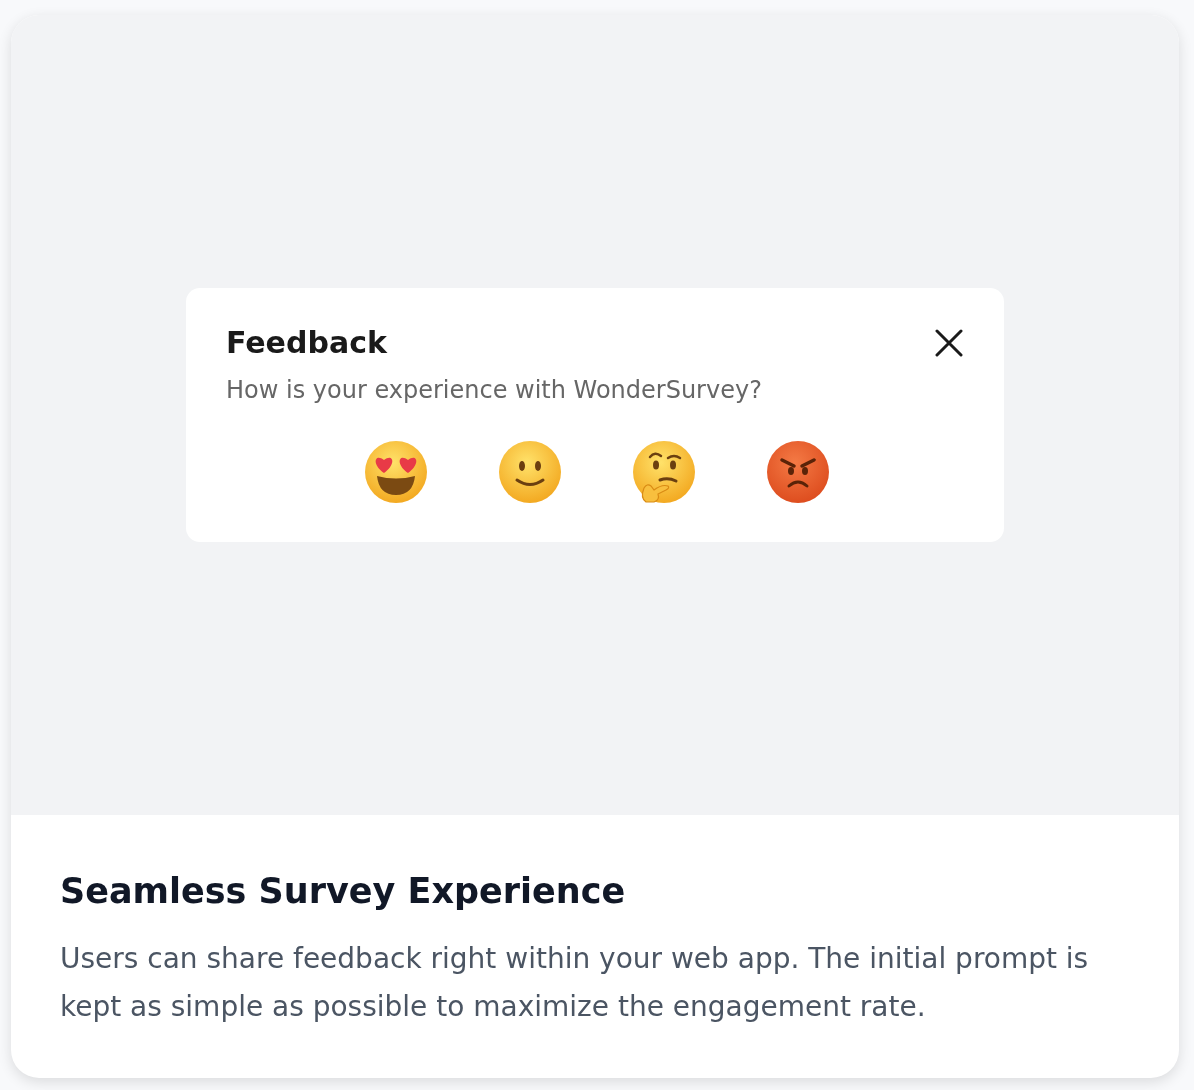 This screenshot has height=1090, width=1194. I want to click on dialog-question: How is your experience with WonderSurvey?, so click(494, 390).